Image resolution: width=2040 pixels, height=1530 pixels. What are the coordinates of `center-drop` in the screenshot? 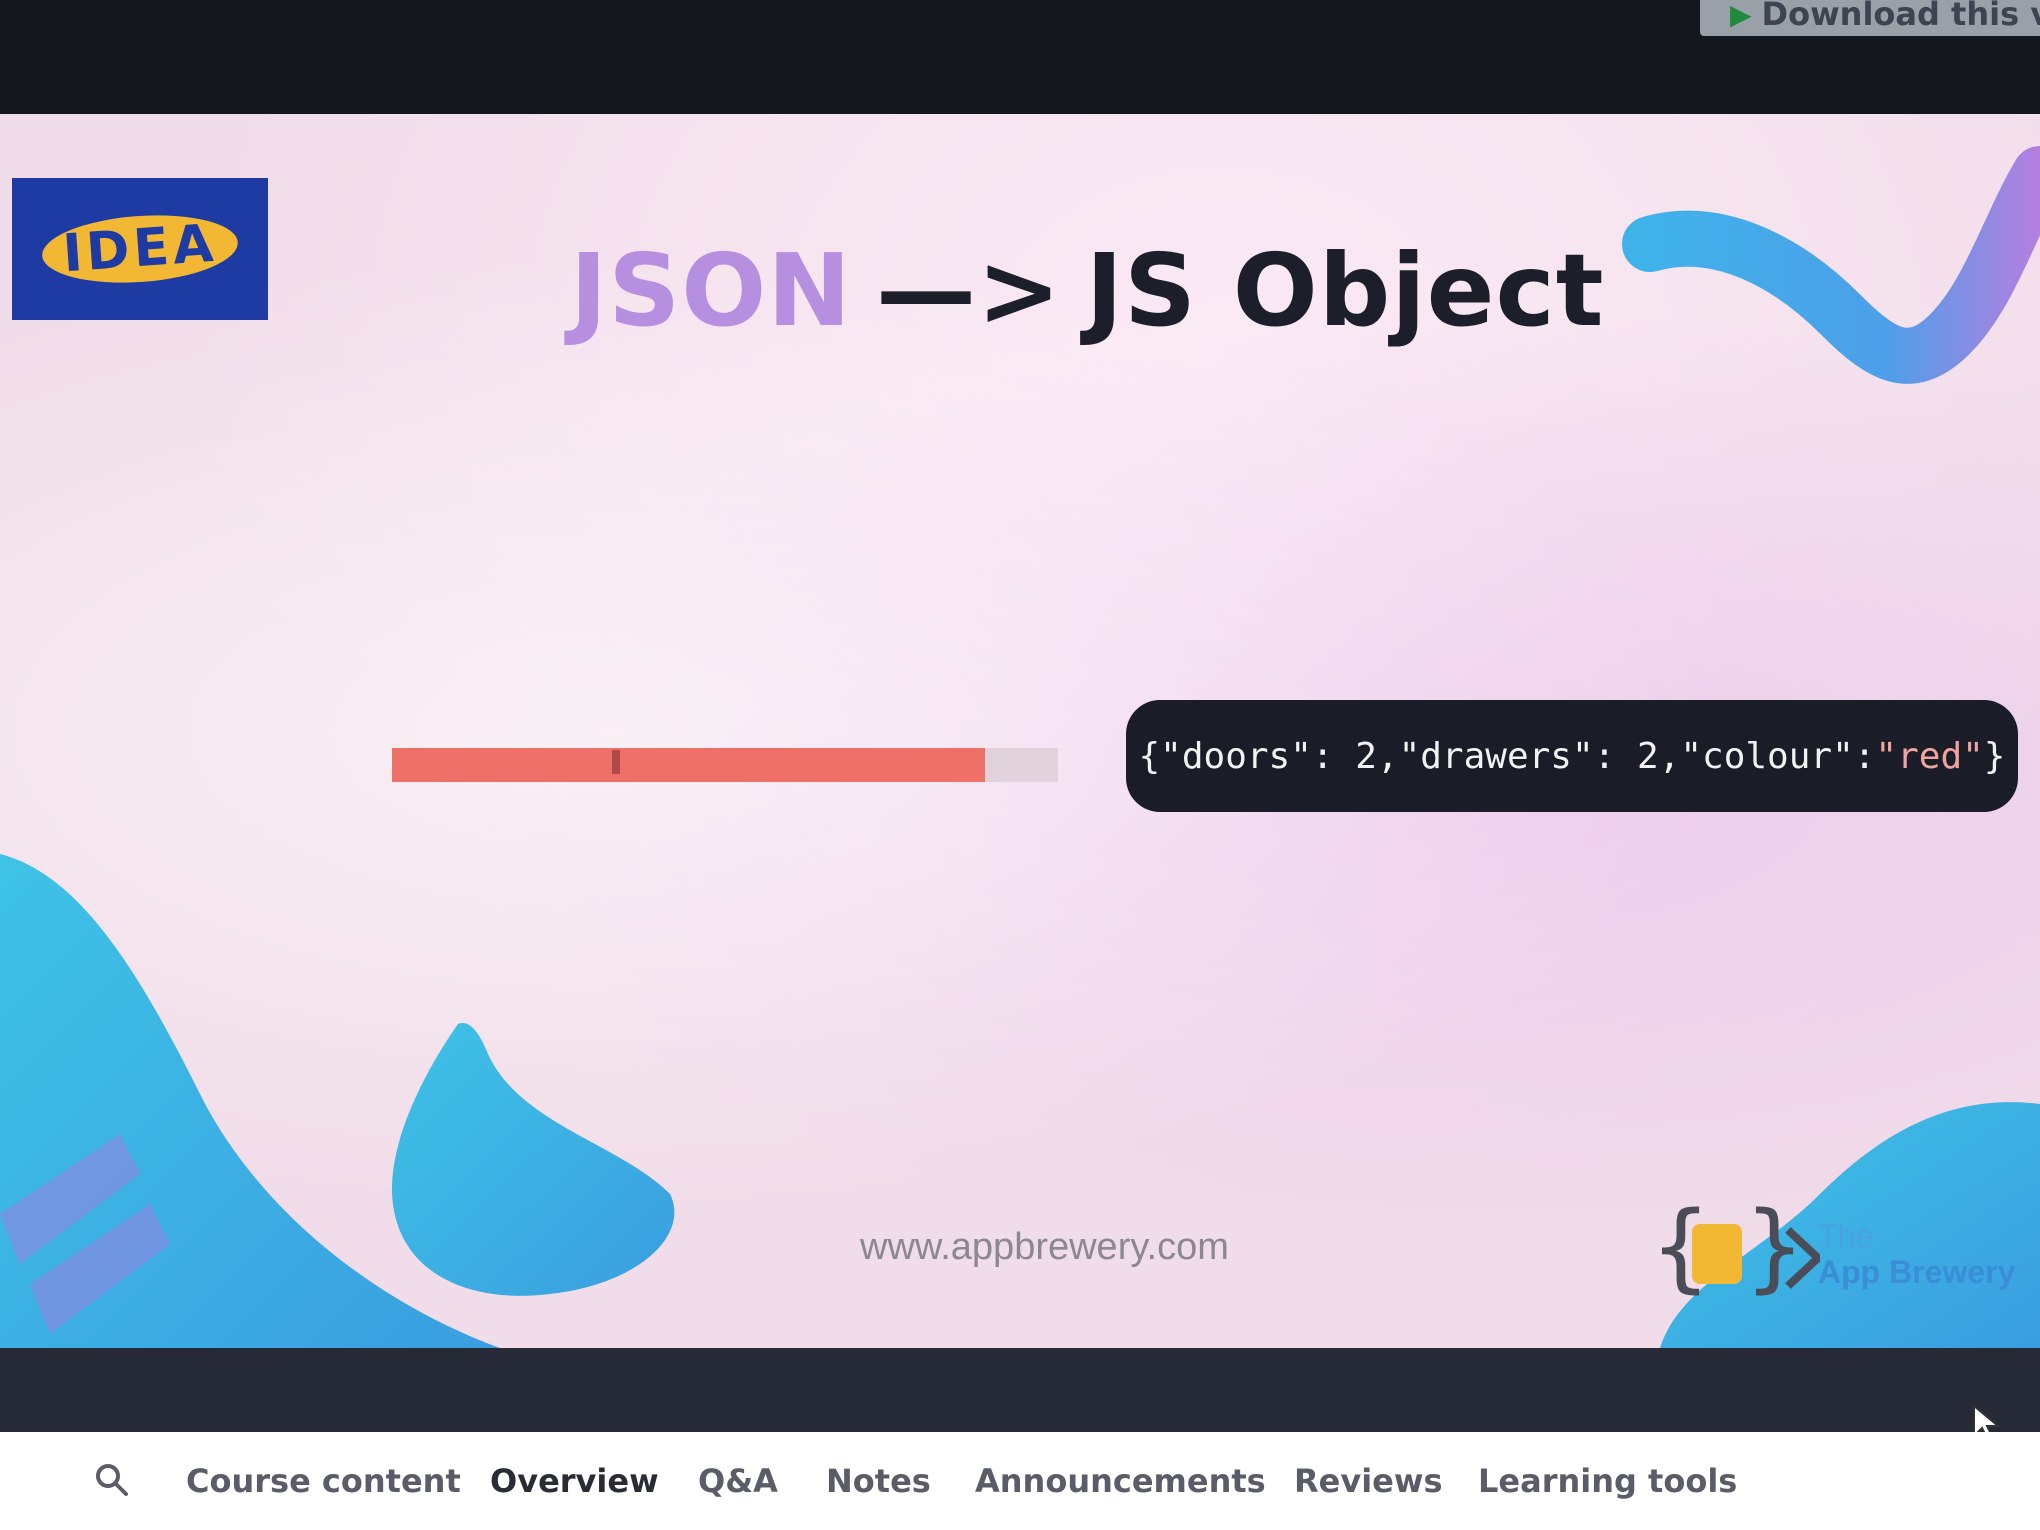 It's located at (533, 1159).